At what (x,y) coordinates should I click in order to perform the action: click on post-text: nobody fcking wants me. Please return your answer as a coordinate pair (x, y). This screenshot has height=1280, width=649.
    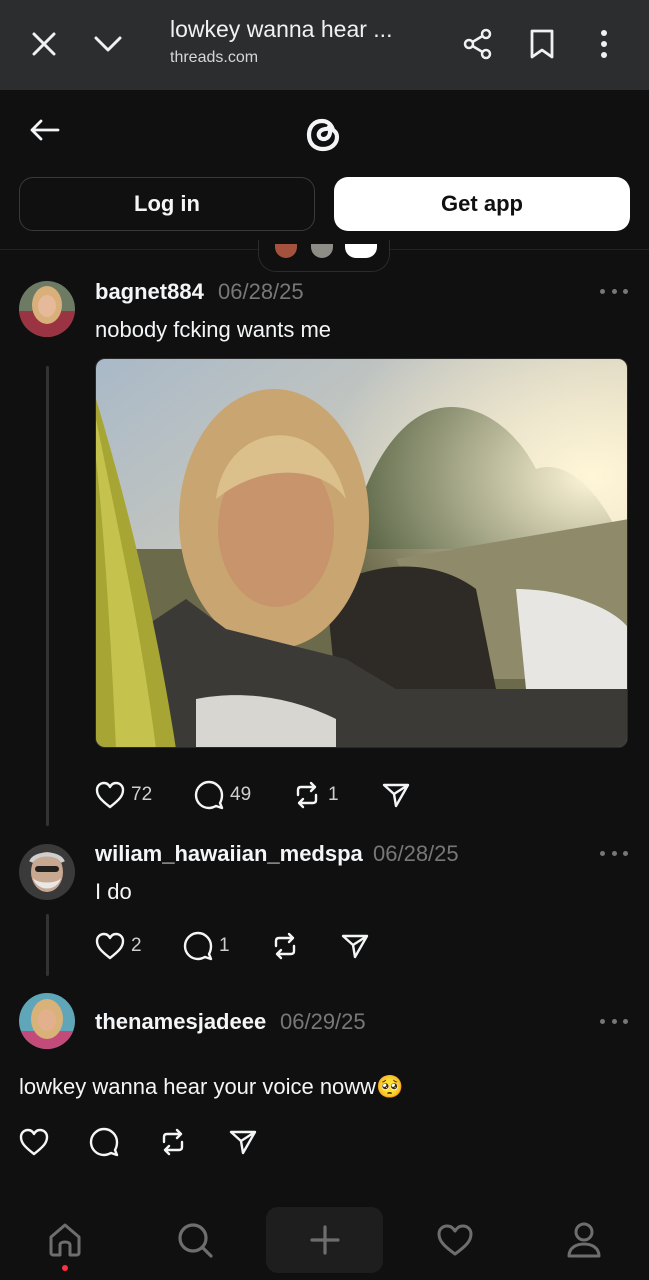
    Looking at the image, I should click on (213, 329).